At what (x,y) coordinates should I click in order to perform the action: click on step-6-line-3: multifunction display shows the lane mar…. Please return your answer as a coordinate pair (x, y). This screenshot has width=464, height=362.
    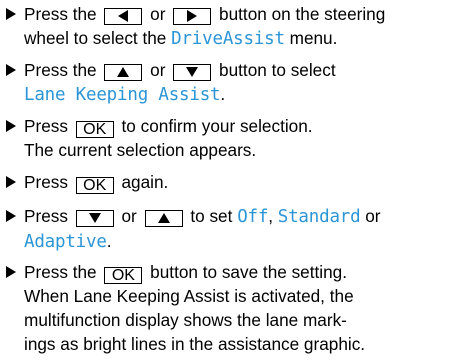
    Looking at the image, I should click on (185, 320).